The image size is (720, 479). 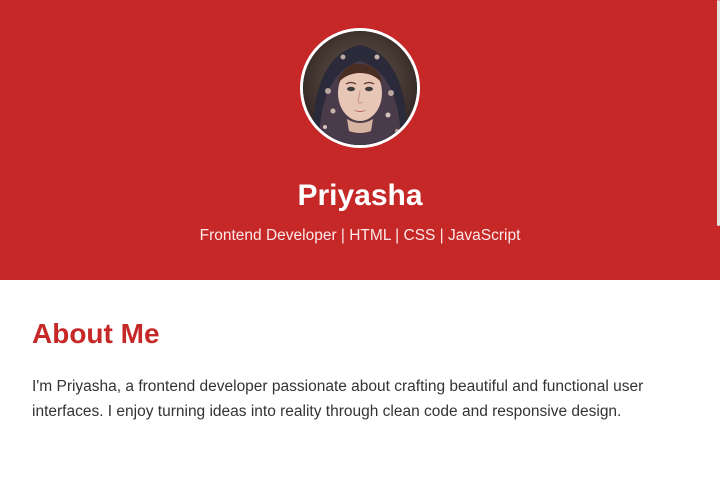 I want to click on about-title: About Me, so click(x=96, y=333).